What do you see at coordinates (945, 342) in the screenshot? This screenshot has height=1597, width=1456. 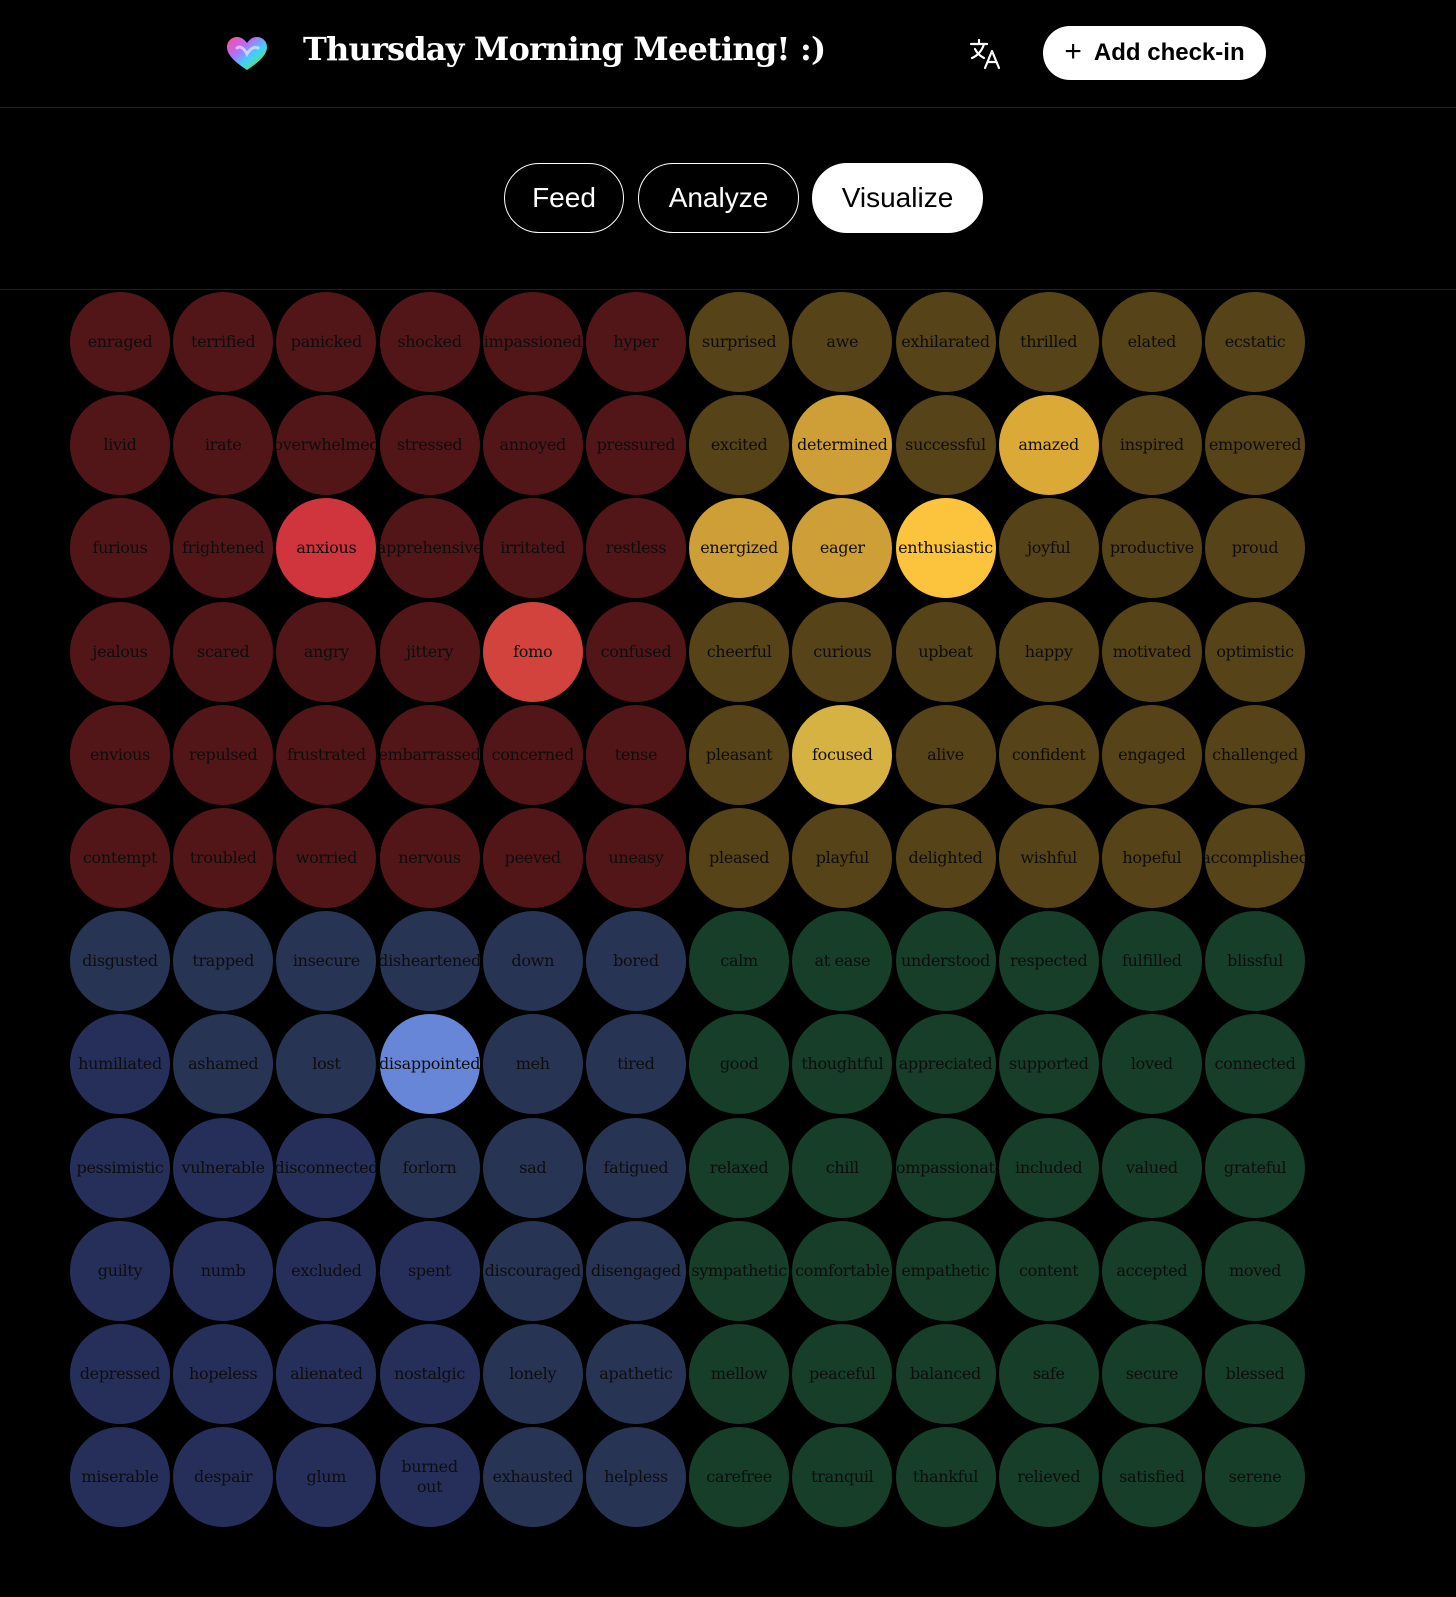 I see `mood-bubble: exhilarated` at bounding box center [945, 342].